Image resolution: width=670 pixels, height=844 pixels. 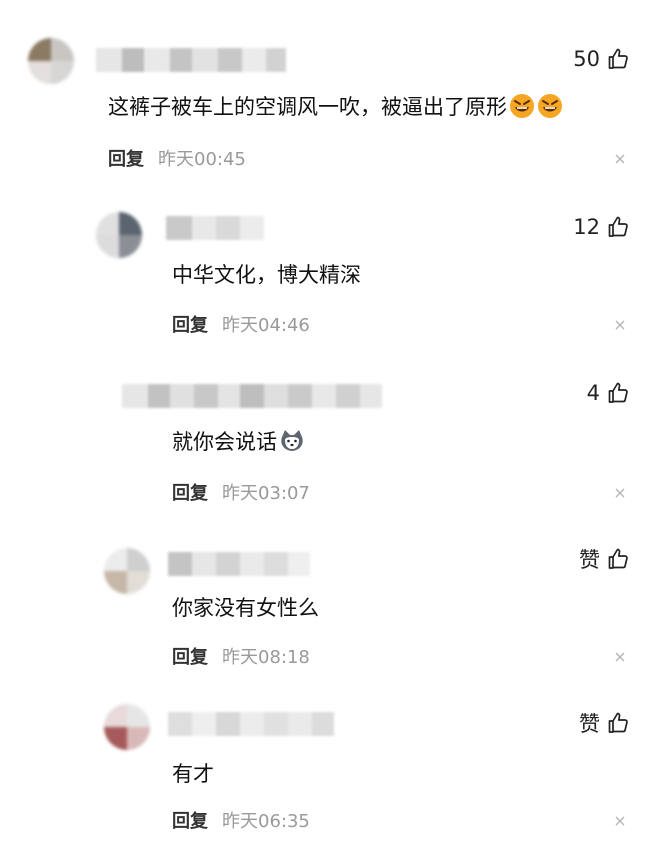 I want to click on comment-meta: 回复 昨天00:45, so click(x=177, y=158).